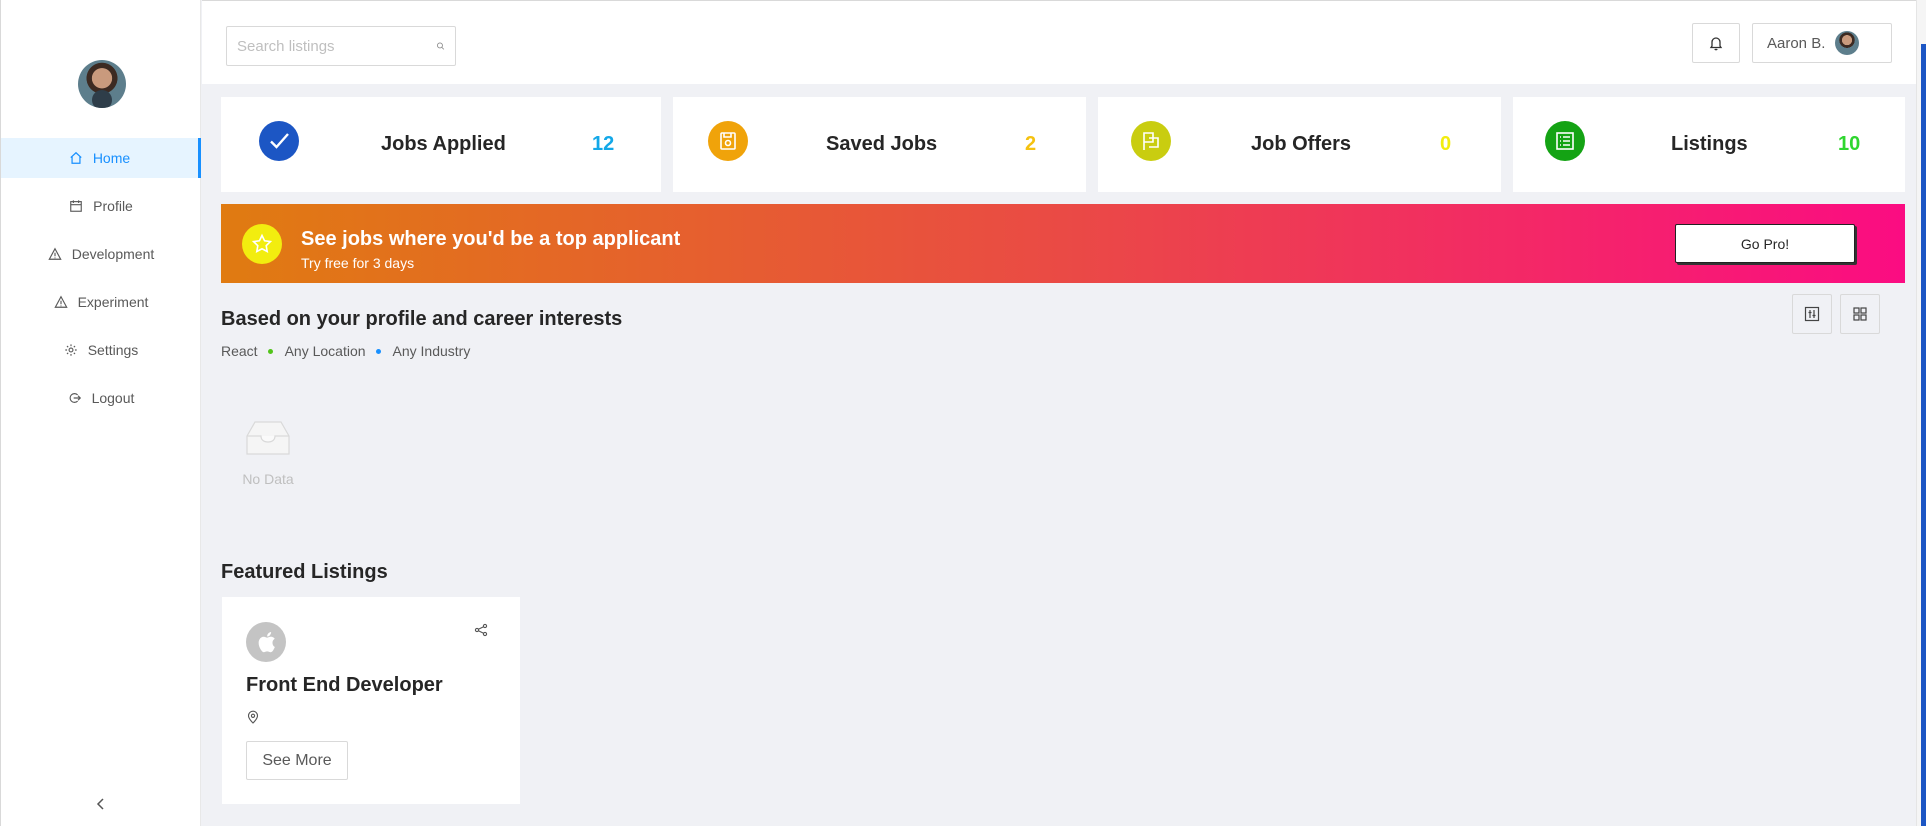 The width and height of the screenshot is (1926, 826). I want to click on sidebar-item-settings: Settings, so click(101, 350).